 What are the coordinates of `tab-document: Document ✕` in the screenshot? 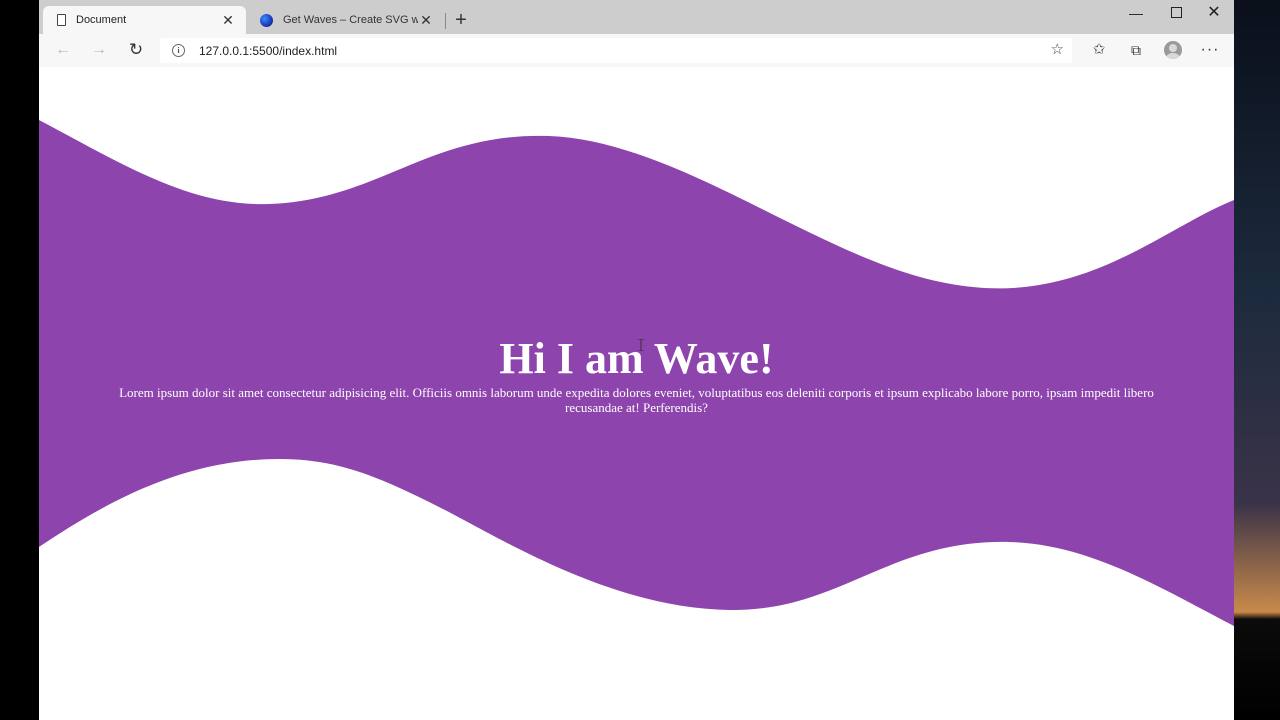 It's located at (144, 20).